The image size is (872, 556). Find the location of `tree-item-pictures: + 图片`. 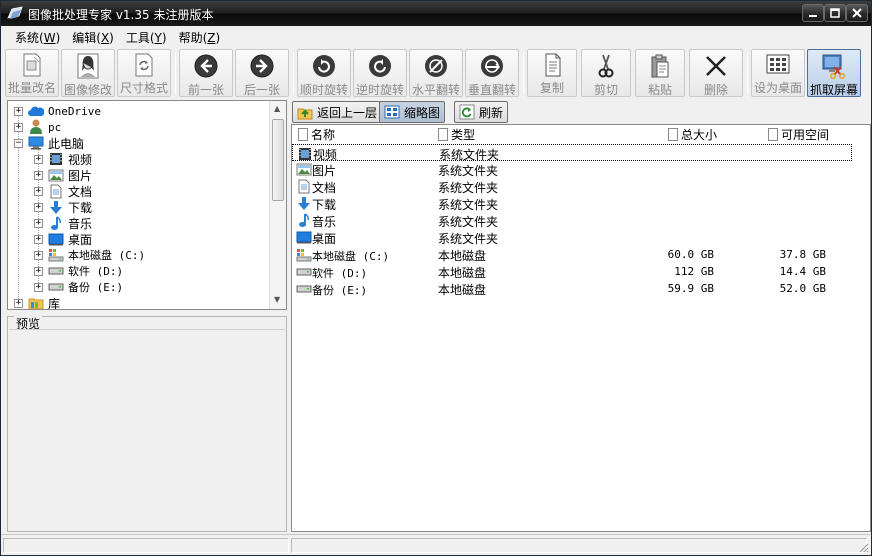

tree-item-pictures: + 图片 is located at coordinates (63, 175).